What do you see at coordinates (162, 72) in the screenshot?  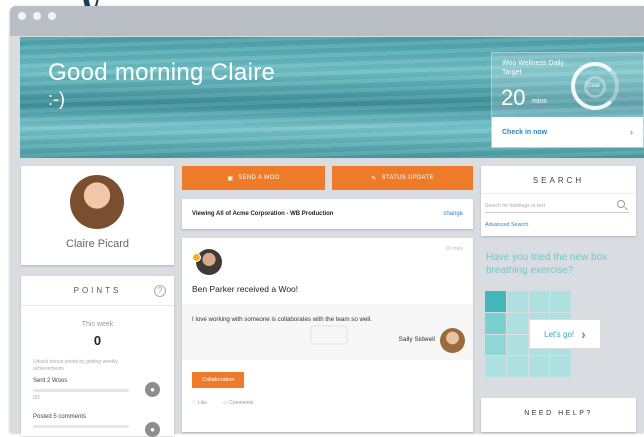 I see `greeting-title: Good morning Claire` at bounding box center [162, 72].